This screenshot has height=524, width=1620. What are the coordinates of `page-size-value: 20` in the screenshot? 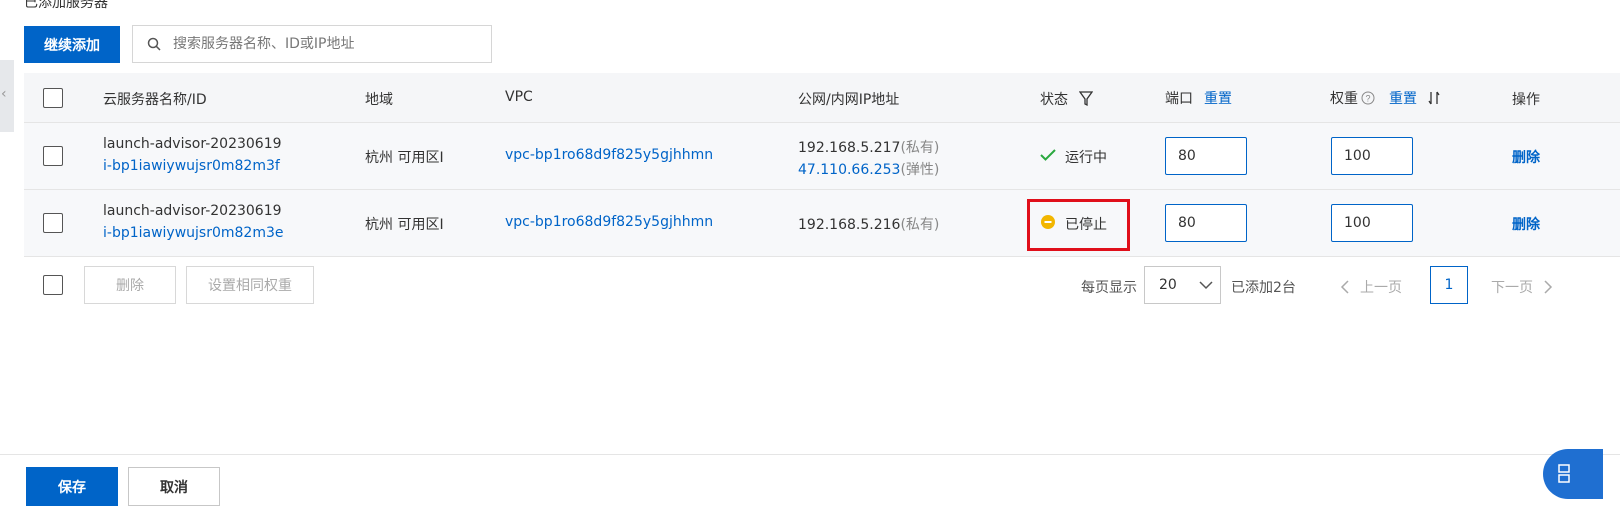 It's located at (1168, 285).